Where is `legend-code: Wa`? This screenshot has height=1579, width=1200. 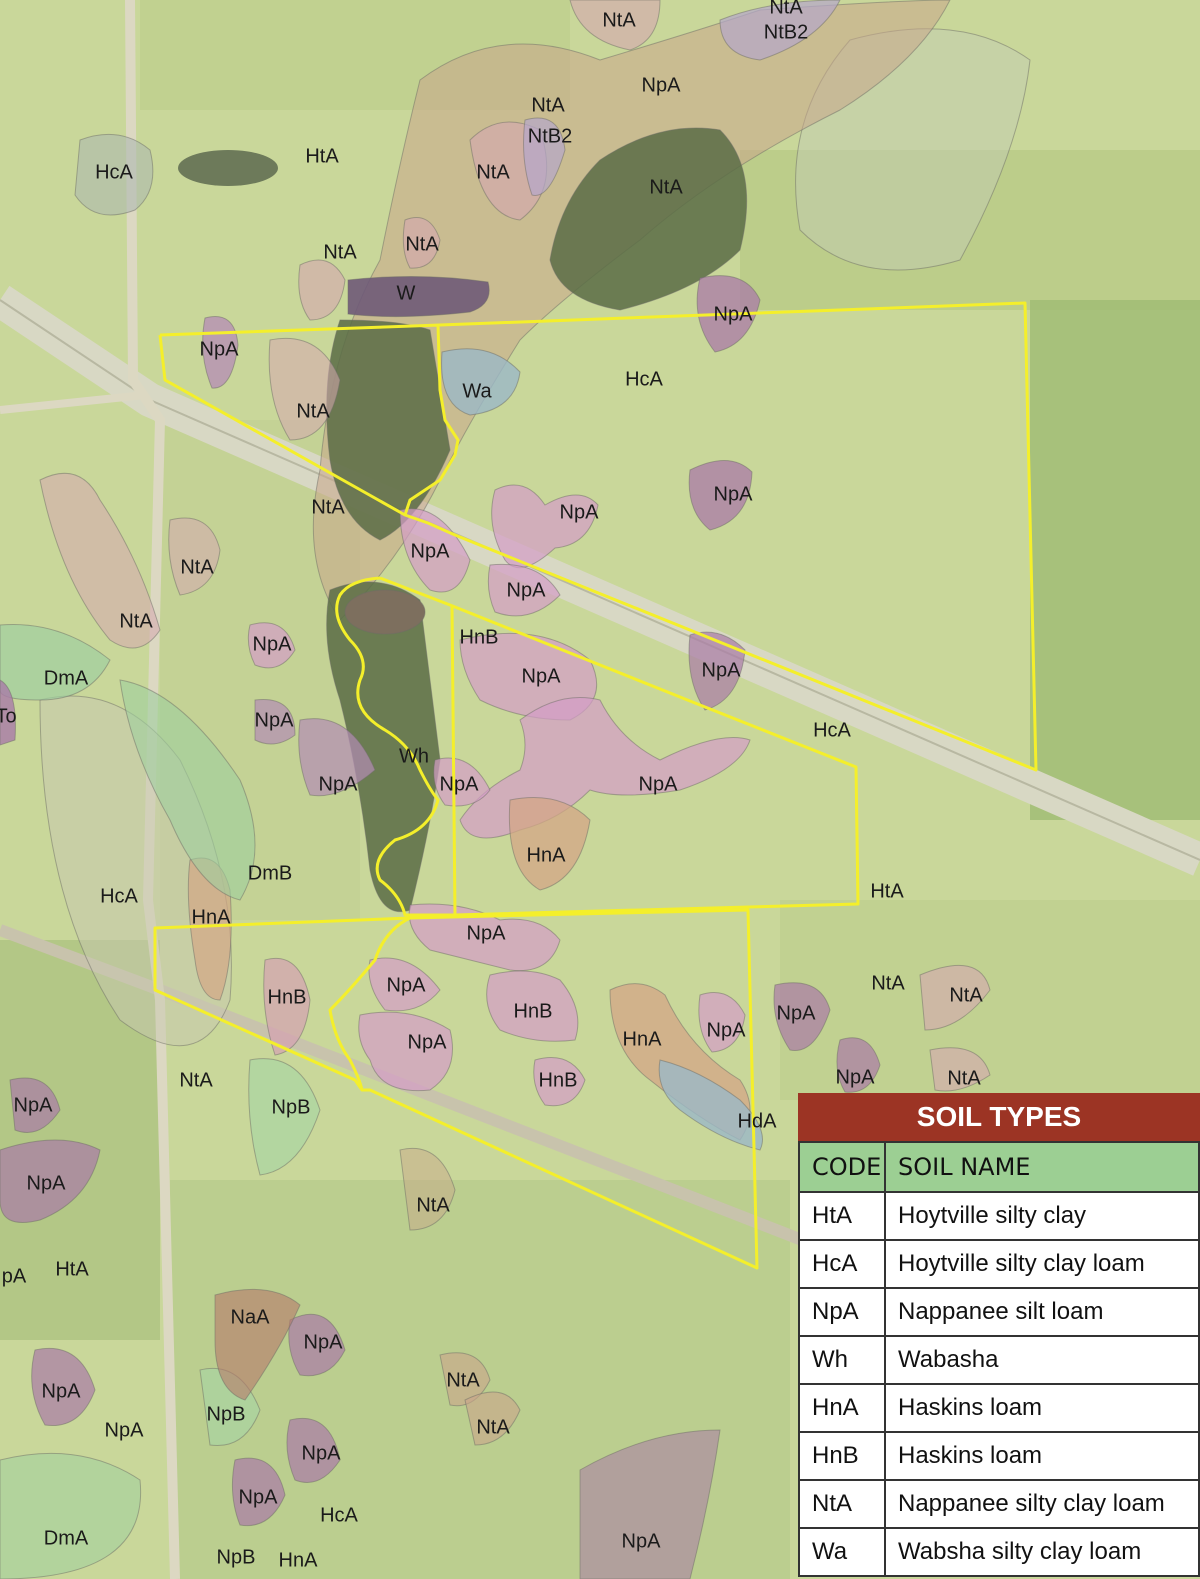 legend-code: Wa is located at coordinates (842, 1552).